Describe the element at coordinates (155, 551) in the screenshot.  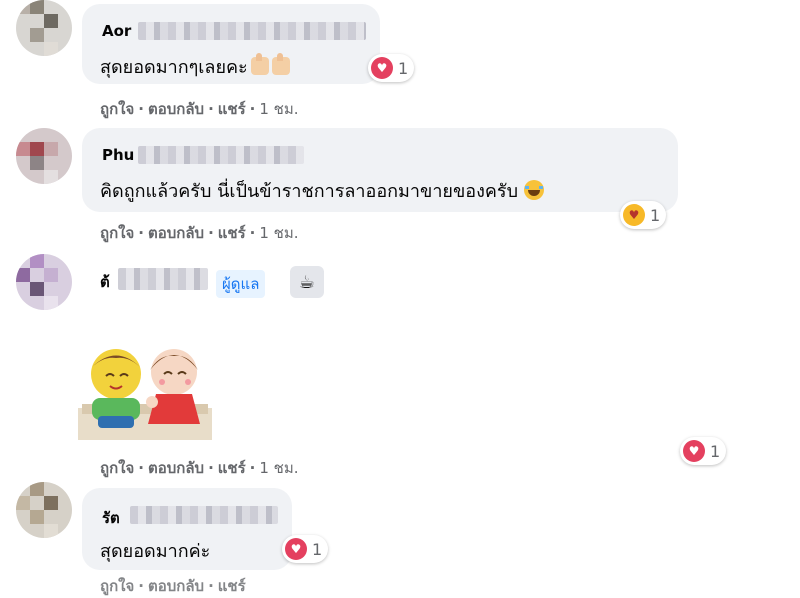
I see `comment-text: สุดยอดมากค่ะ` at that location.